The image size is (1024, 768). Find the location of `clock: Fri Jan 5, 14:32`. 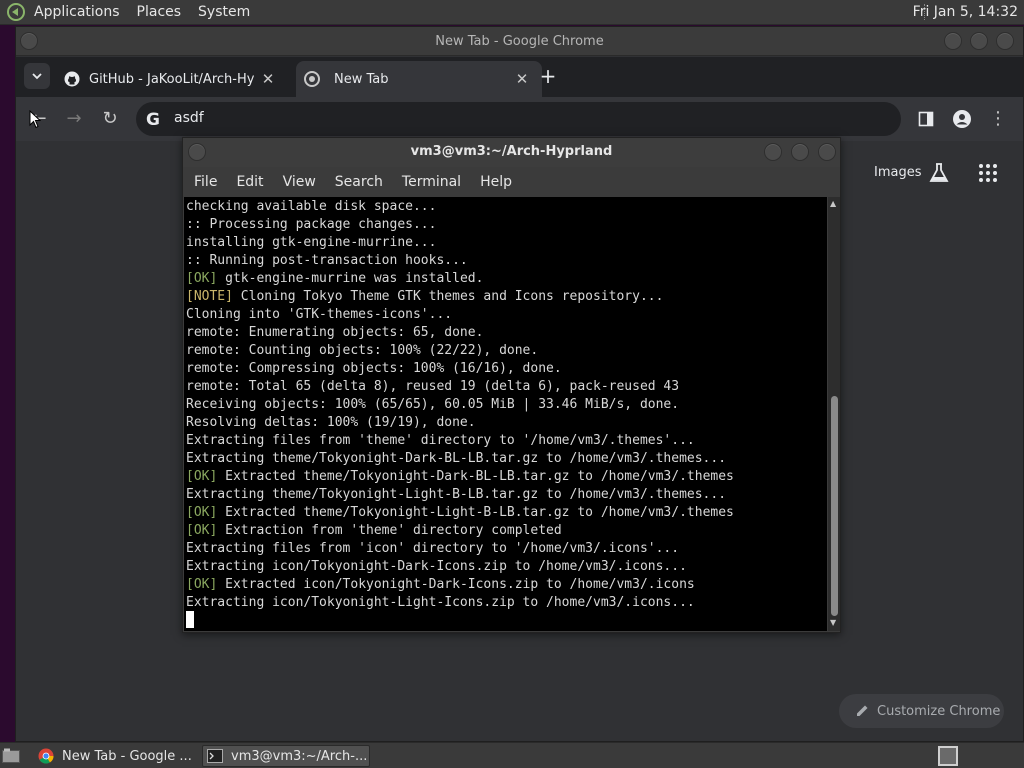

clock: Fri Jan 5, 14:32 is located at coordinates (965, 12).